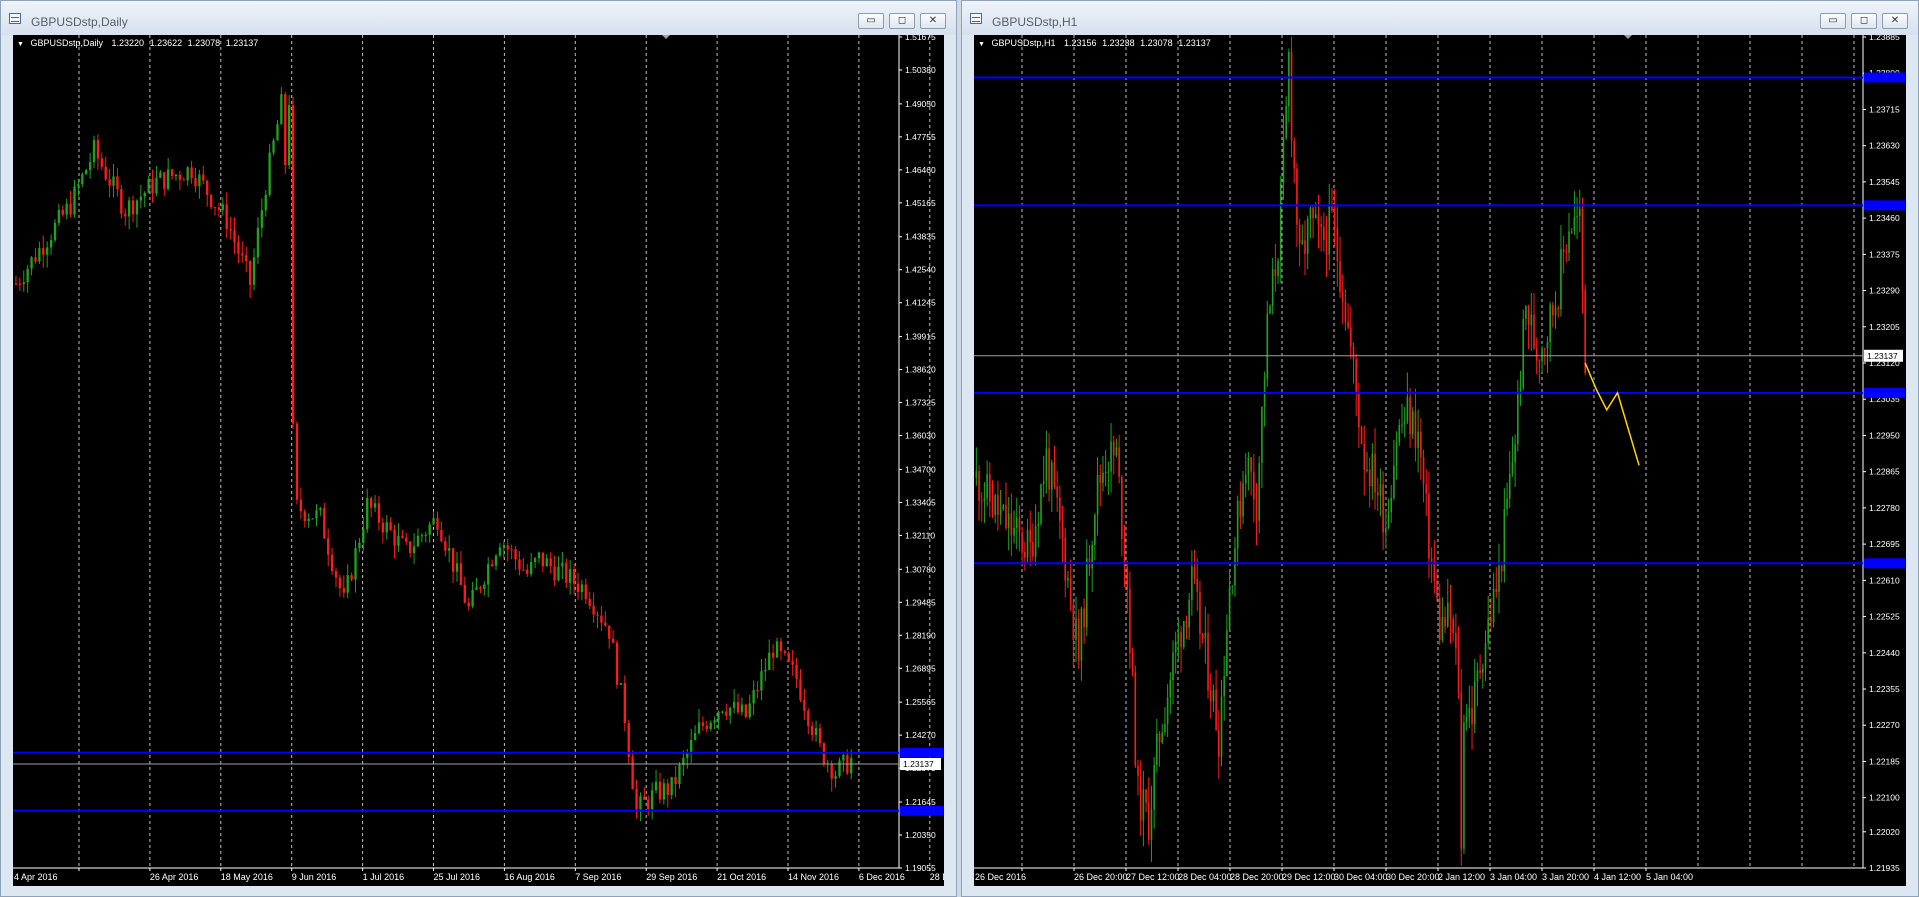 The height and width of the screenshot is (897, 1919). I want to click on price-axis-label: 1.23715, so click(1884, 109).